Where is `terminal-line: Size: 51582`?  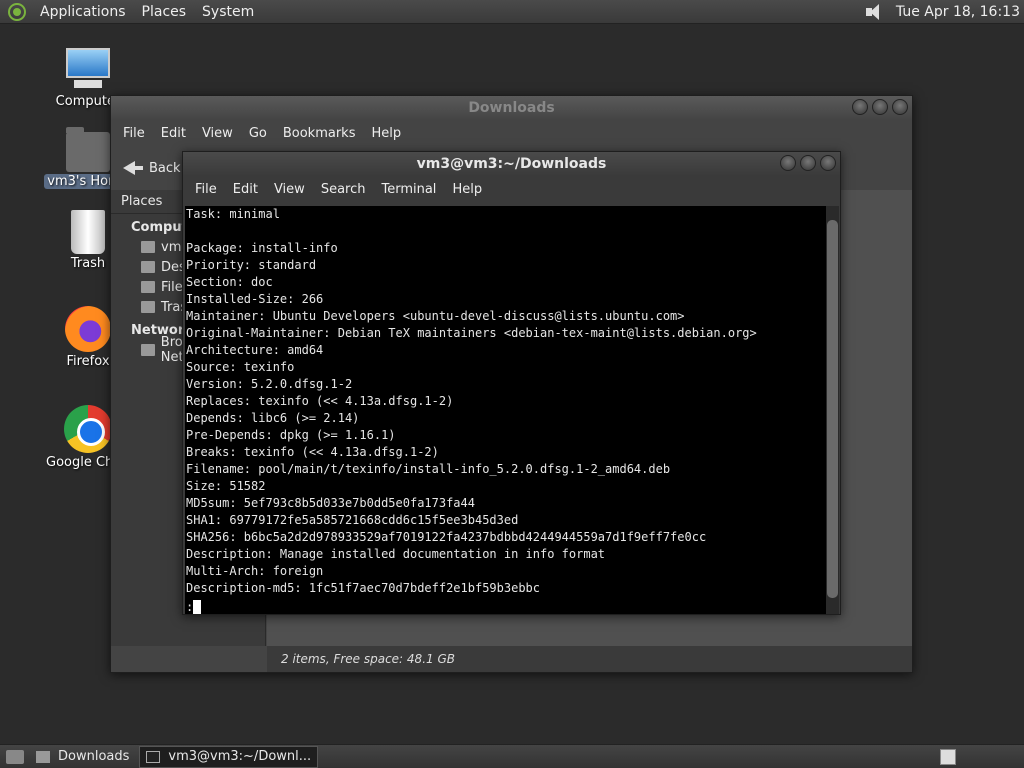
terminal-line: Size: 51582 is located at coordinates (226, 486).